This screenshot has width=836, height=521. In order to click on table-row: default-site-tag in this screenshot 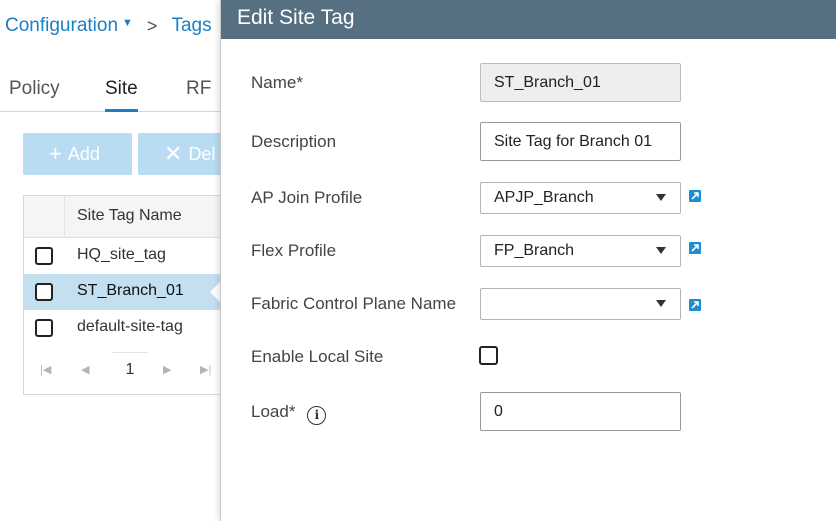, I will do `click(122, 328)`.